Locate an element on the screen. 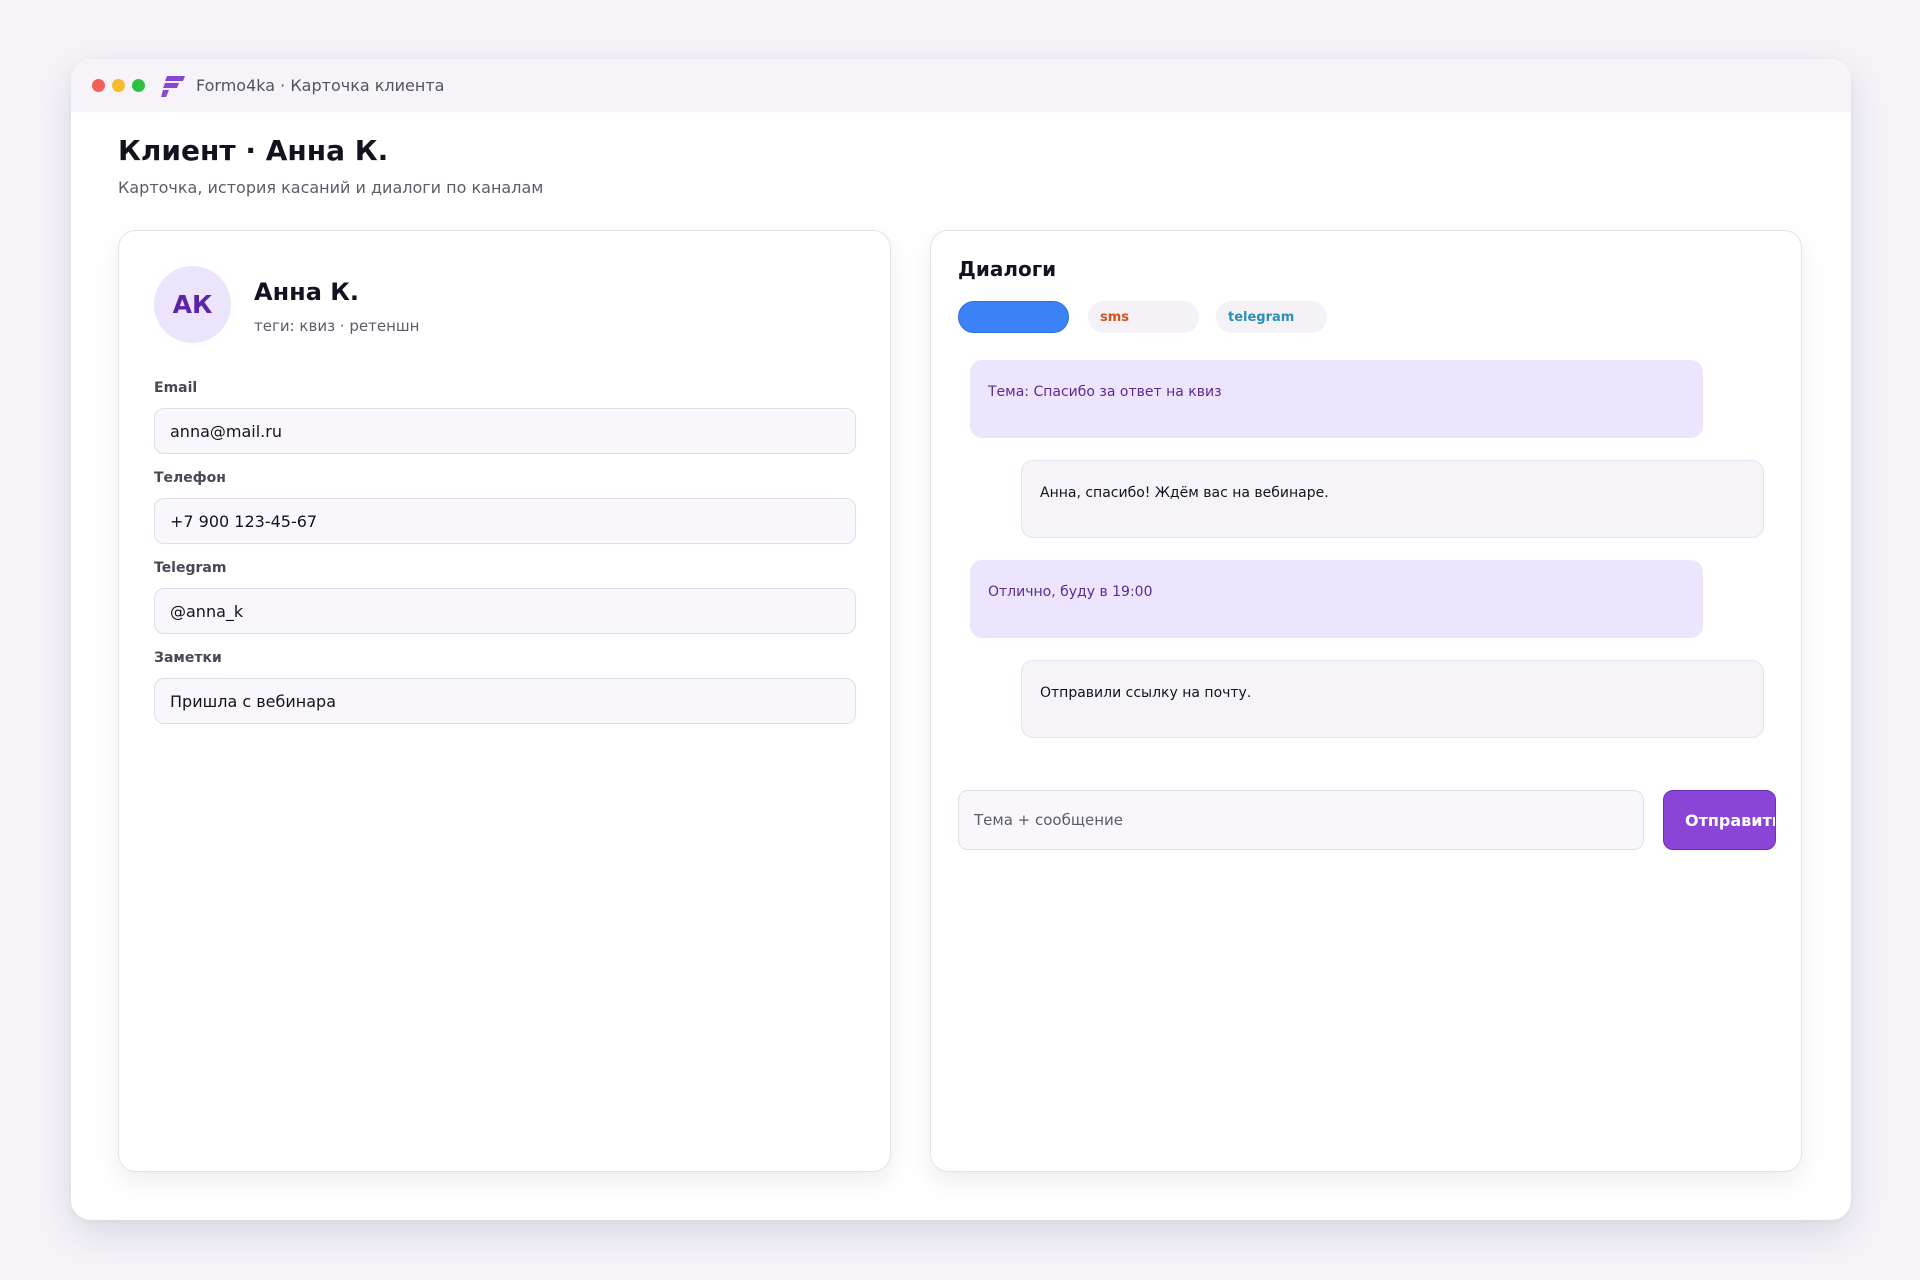  email-label: Email is located at coordinates (176, 388).